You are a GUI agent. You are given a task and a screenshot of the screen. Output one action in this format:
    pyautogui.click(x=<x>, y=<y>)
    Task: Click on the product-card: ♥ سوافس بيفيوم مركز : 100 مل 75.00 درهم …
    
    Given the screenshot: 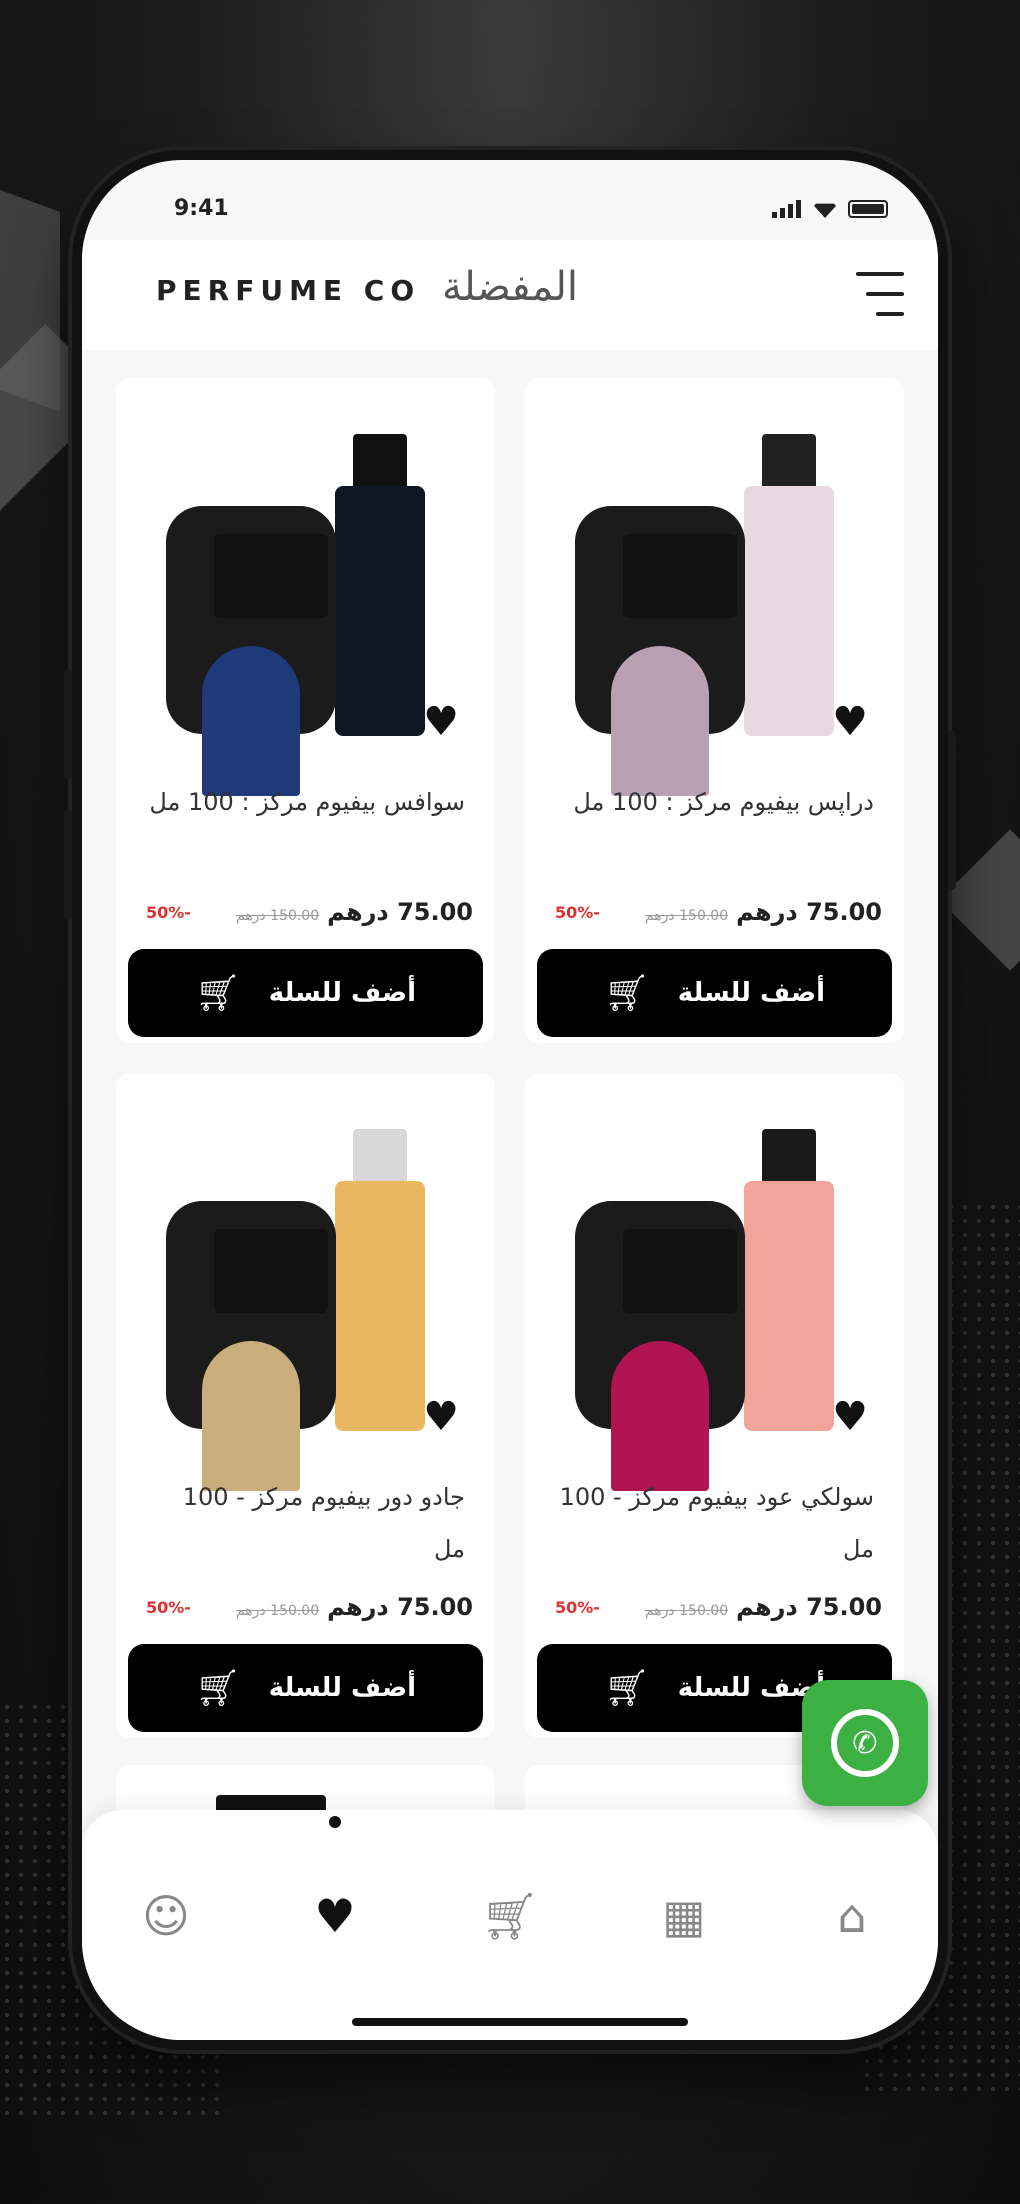 What is the action you would take?
    pyautogui.click(x=305, y=710)
    